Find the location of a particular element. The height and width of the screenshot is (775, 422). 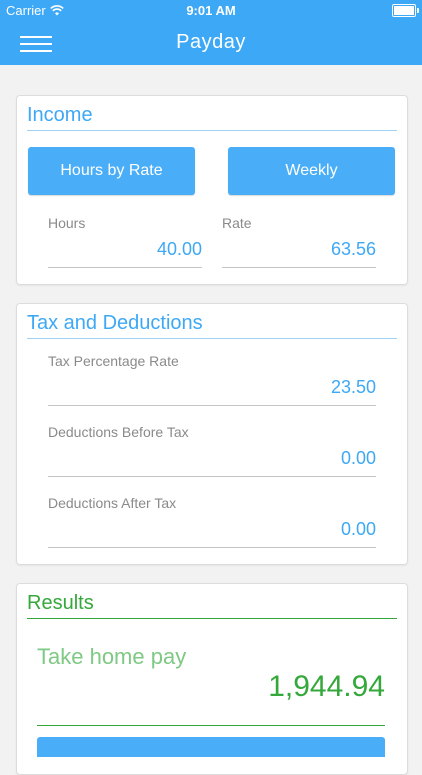

tax-section-title: Tax and Deductions is located at coordinates (212, 325).